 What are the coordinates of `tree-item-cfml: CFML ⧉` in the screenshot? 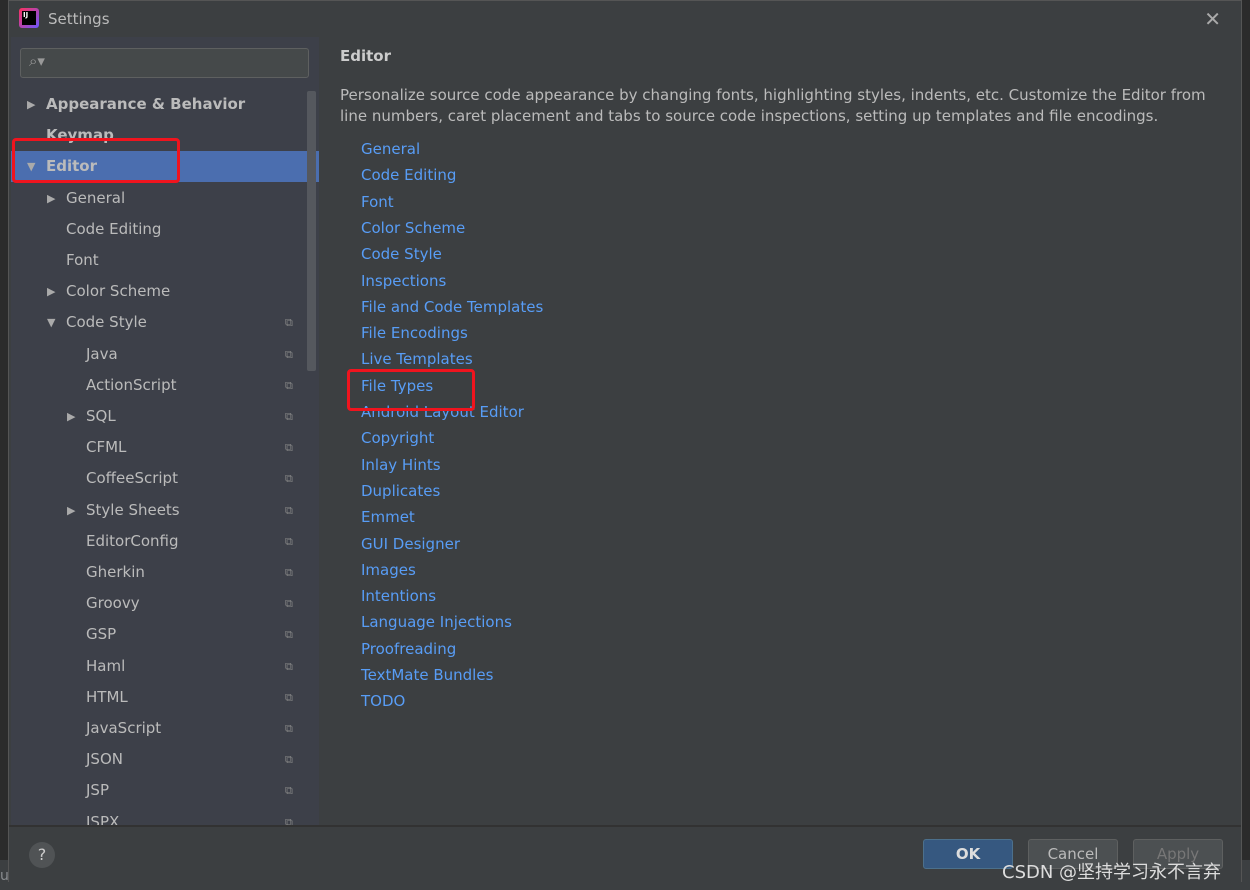 It's located at (165, 447).